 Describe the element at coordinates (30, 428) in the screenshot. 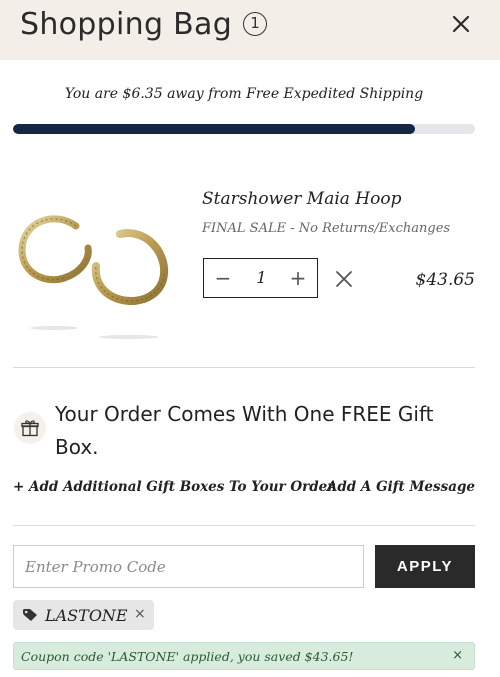

I see `gift-icon` at that location.